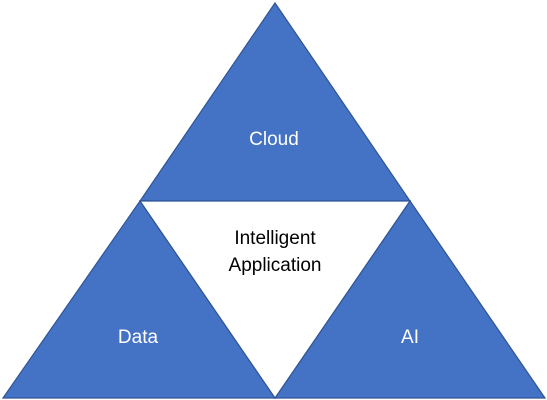  What do you see at coordinates (410, 337) in the screenshot?
I see `ai-label: AI` at bounding box center [410, 337].